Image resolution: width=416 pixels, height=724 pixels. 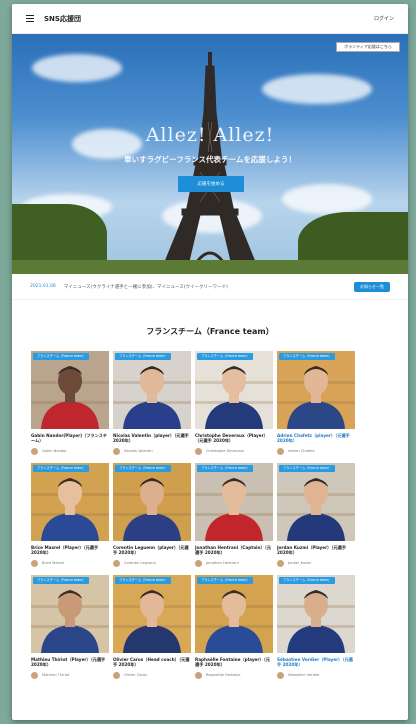 What do you see at coordinates (223, 675) in the screenshot?
I see `author-name: Raphaëlle Fontaine` at bounding box center [223, 675].